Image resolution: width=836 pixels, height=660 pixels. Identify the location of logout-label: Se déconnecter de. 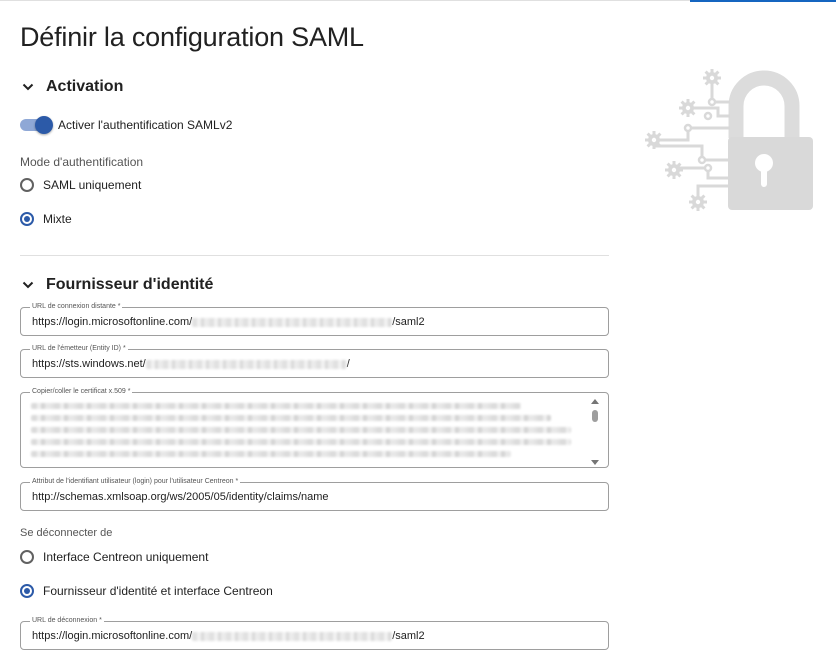
(66, 533).